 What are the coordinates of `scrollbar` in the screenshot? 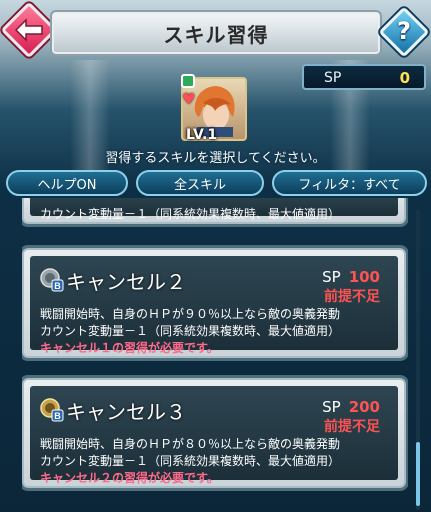 It's located at (418, 360).